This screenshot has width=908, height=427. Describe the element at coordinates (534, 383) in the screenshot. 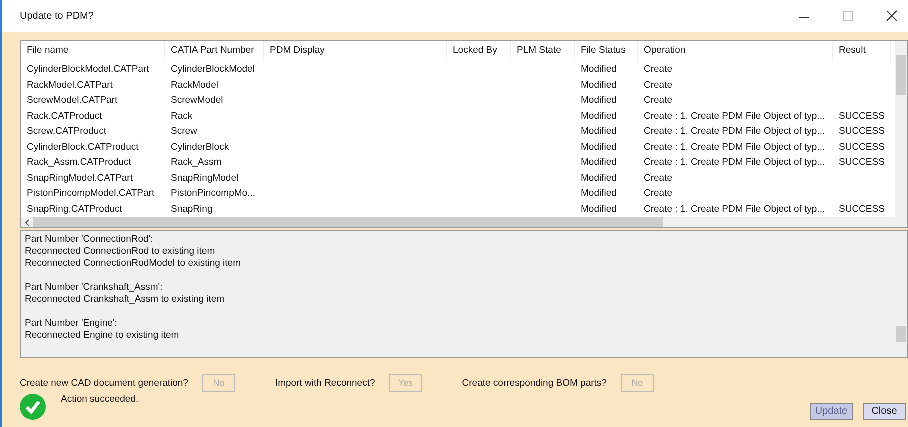

I see `option-label: Create corresponding BOM parts?` at that location.